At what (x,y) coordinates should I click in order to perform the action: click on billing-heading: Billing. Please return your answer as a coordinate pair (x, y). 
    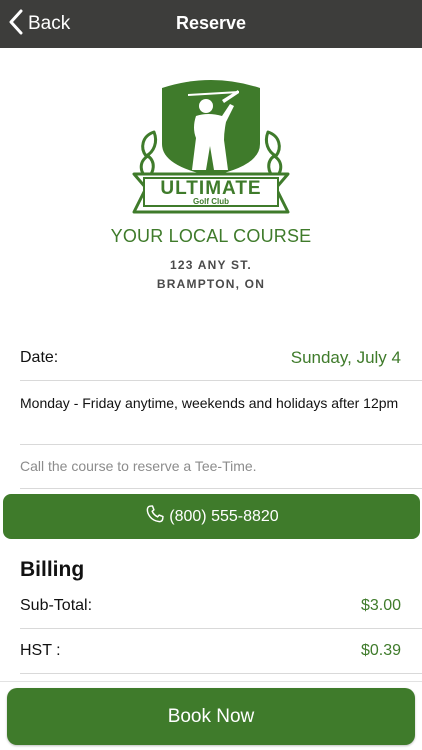
    Looking at the image, I should click on (52, 569).